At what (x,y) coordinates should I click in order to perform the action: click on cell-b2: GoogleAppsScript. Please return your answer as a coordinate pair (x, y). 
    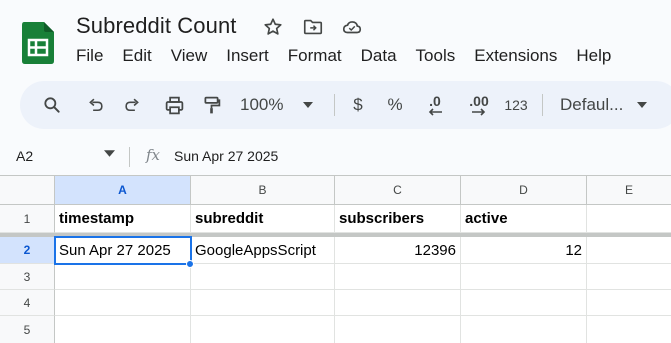
    Looking at the image, I should click on (263, 250).